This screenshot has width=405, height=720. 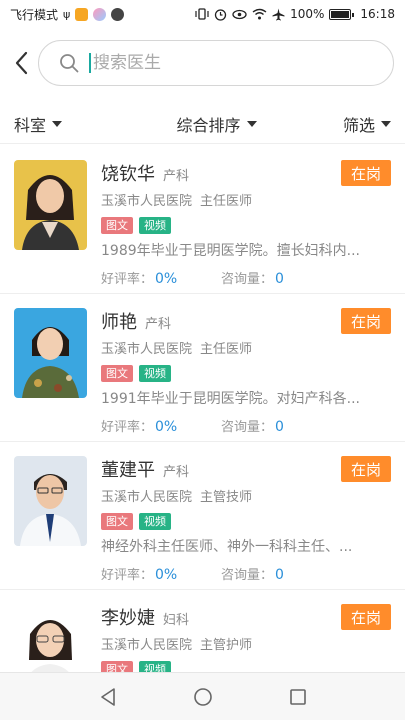 I want to click on filter-bar: 科室 综合排序 筛选, so click(x=202, y=124).